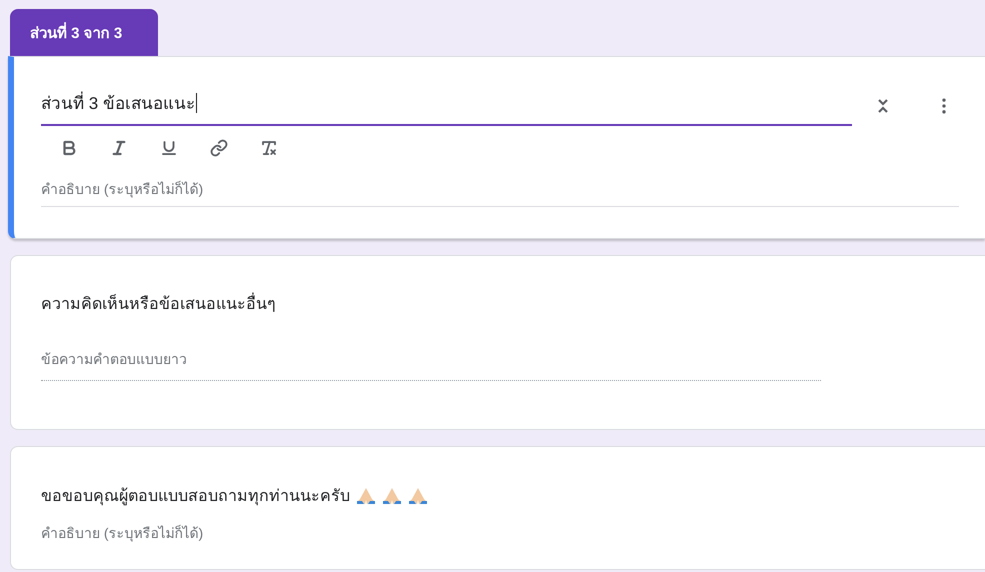 Image resolution: width=985 pixels, height=572 pixels. I want to click on long-answer-field: ข้อความคำตอบแบบยาว, so click(431, 364).